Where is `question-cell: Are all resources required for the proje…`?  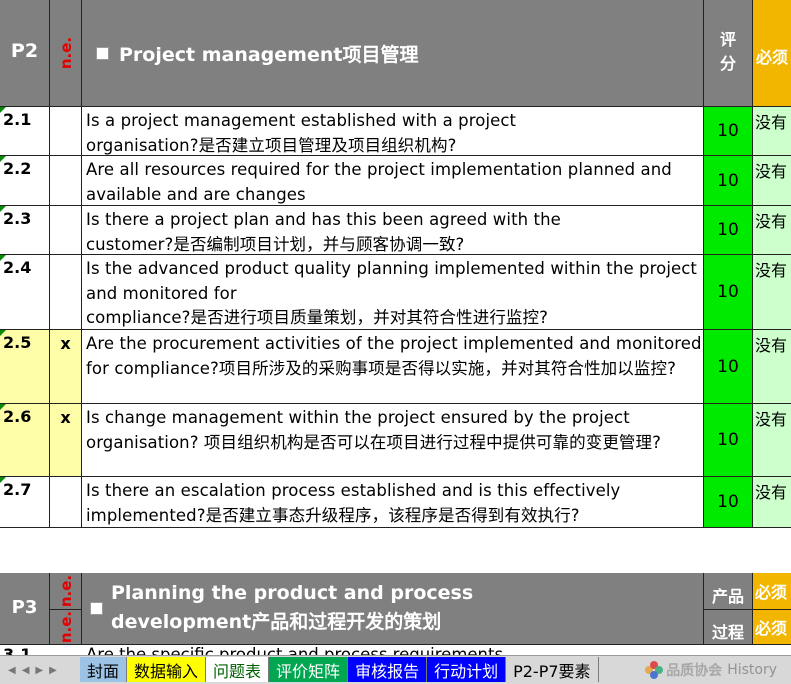 question-cell: Are all resources required for the proje… is located at coordinates (393, 181).